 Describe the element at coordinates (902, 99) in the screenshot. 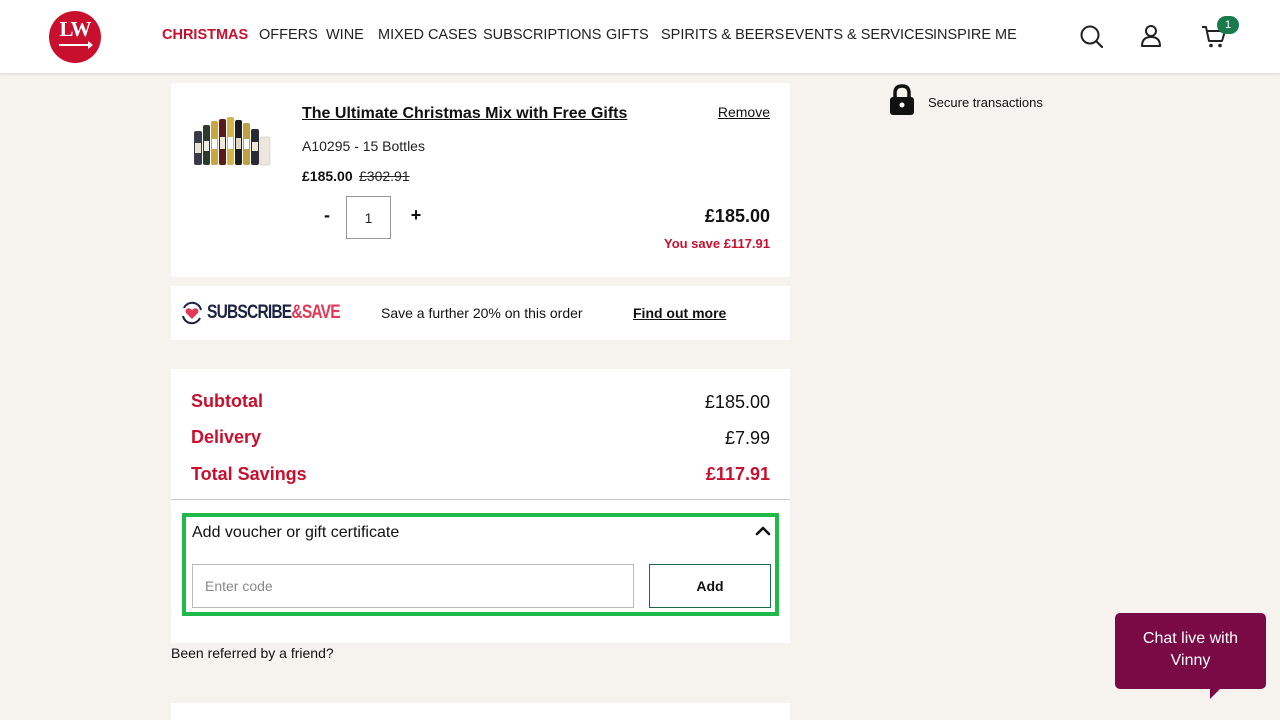

I see `lock-icon` at that location.